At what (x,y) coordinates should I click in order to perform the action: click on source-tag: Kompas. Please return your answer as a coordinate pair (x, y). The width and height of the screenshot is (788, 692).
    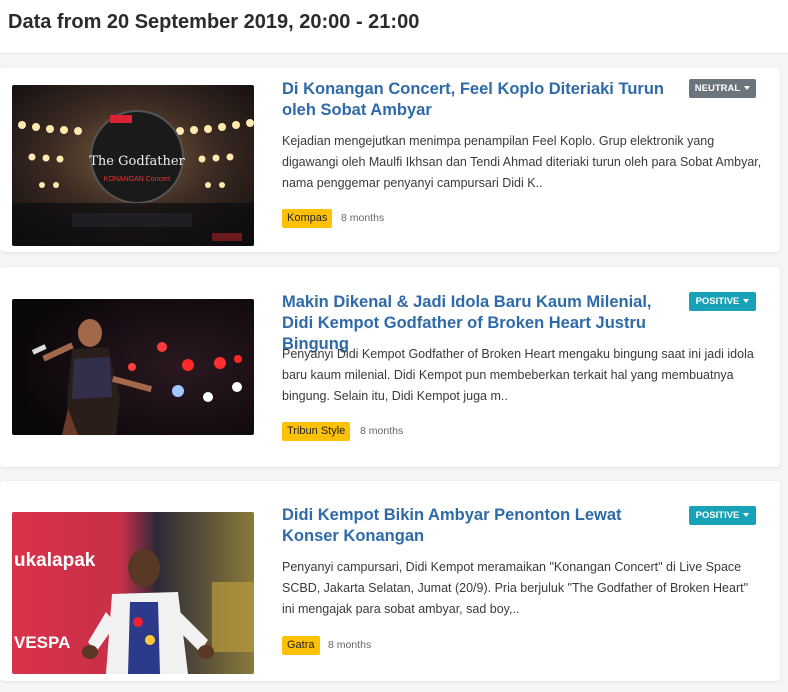
    Looking at the image, I should click on (307, 218).